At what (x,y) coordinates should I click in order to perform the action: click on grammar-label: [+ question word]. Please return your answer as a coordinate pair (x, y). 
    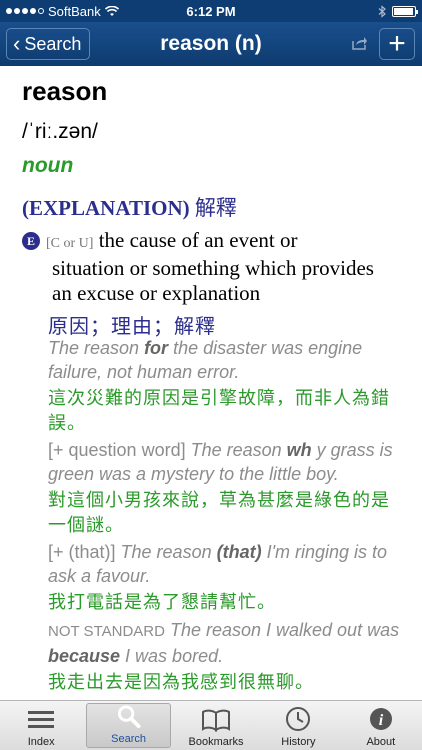
    Looking at the image, I should click on (117, 450).